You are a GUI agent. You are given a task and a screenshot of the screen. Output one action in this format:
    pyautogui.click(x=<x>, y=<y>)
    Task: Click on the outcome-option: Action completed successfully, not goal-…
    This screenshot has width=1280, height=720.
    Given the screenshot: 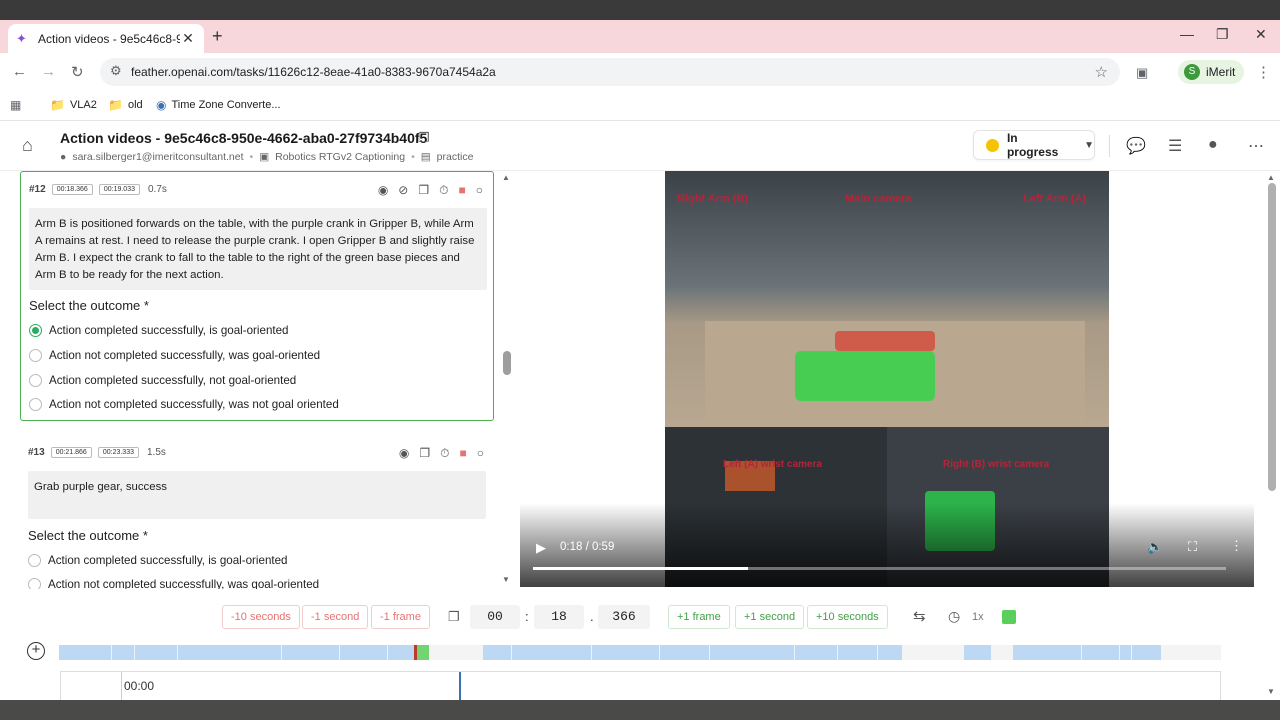 What is the action you would take?
    pyautogui.click(x=162, y=380)
    